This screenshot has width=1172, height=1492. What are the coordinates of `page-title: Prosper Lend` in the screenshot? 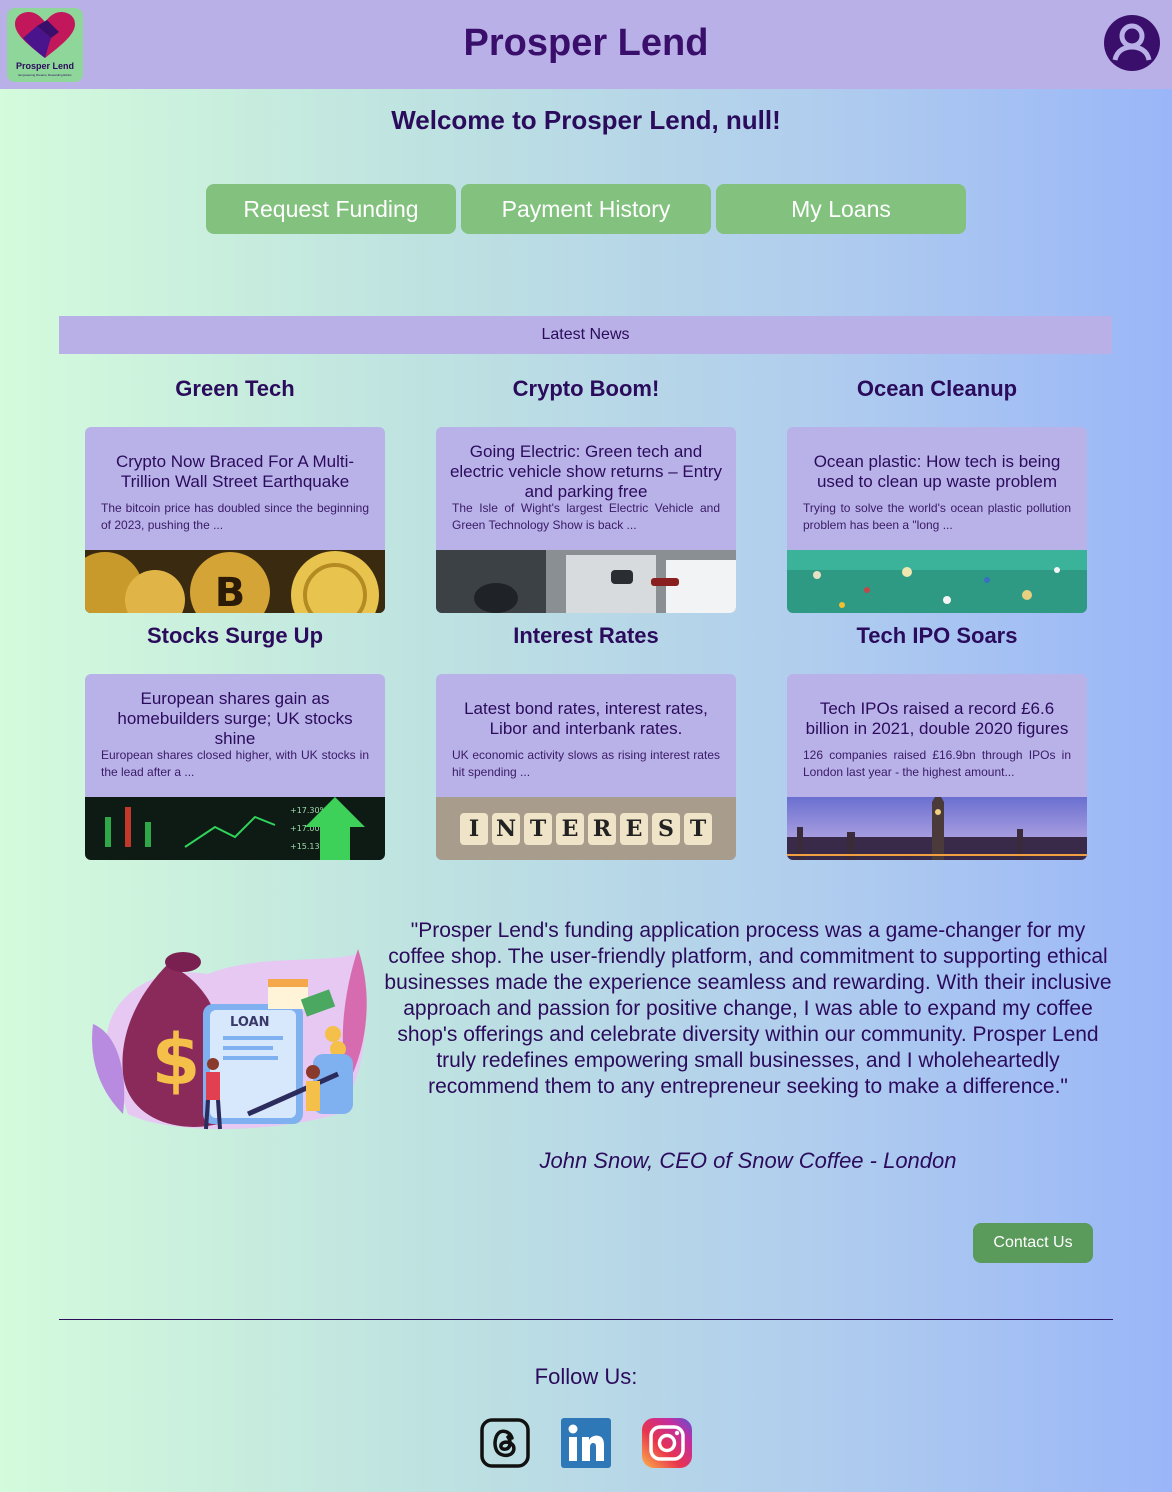 It's located at (586, 43).